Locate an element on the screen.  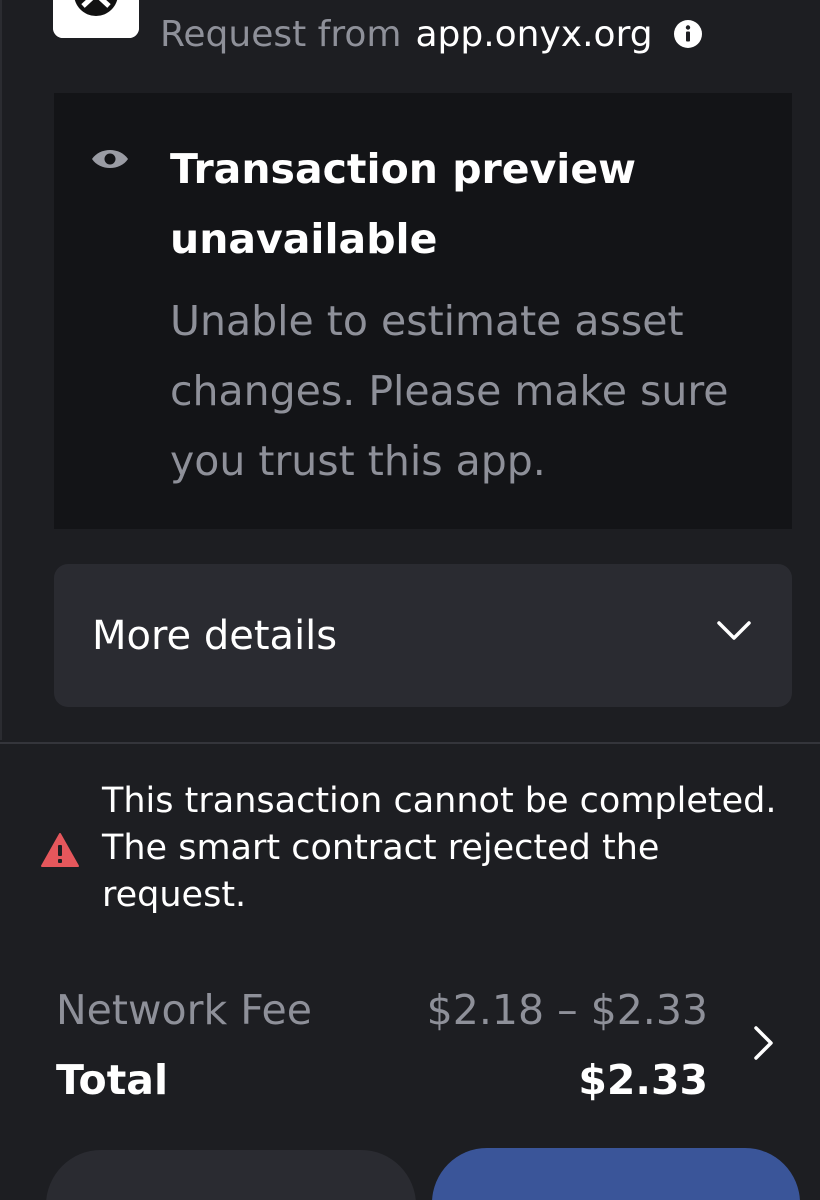
warning-triangle-icon is located at coordinates (60, 850).